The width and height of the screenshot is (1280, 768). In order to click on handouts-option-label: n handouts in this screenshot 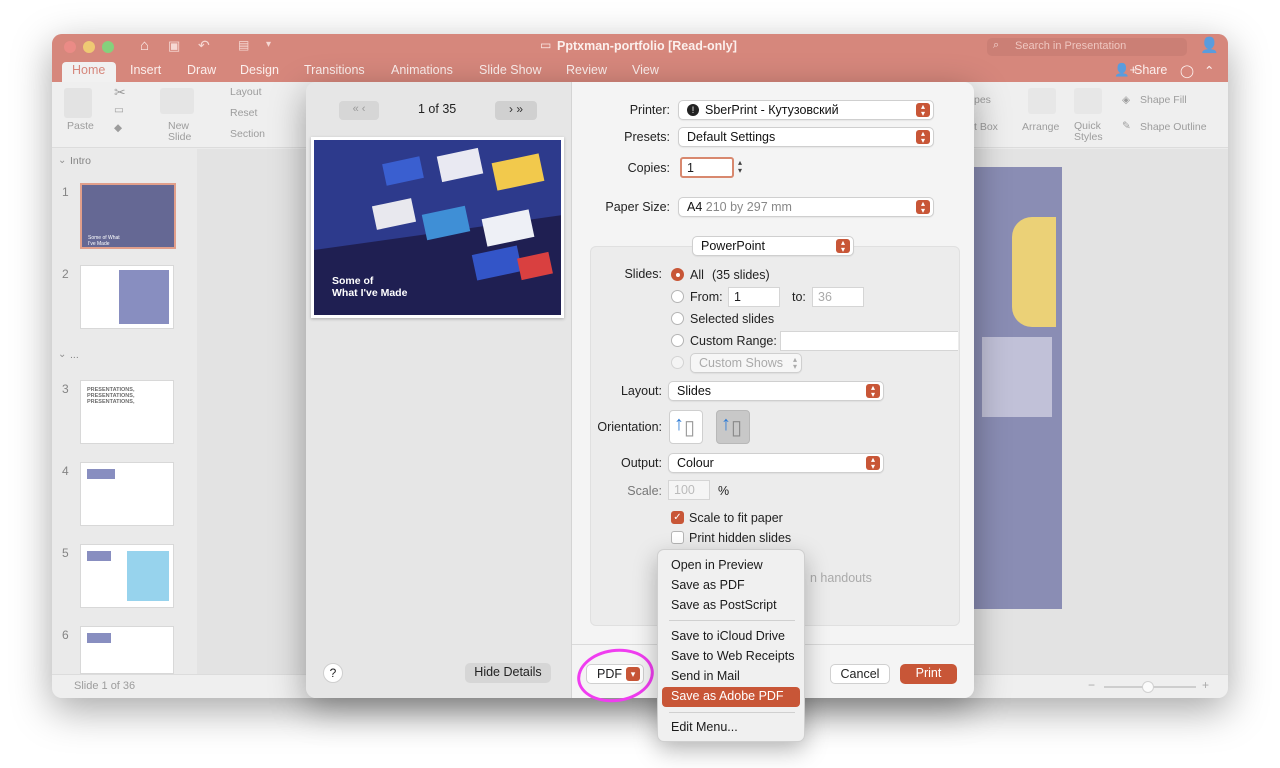, I will do `click(841, 578)`.